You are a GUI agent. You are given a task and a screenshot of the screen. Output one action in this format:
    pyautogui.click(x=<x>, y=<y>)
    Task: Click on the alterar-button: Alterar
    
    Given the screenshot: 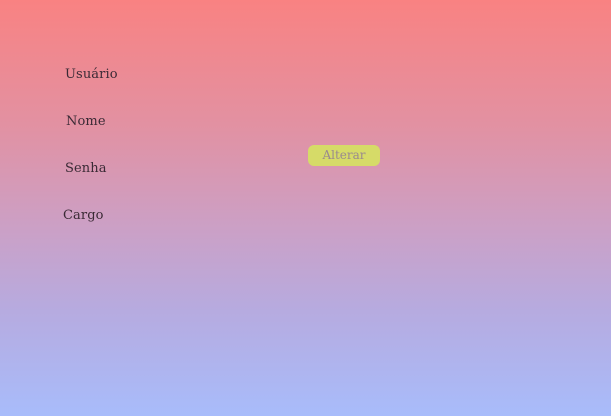 What is the action you would take?
    pyautogui.click(x=344, y=155)
    